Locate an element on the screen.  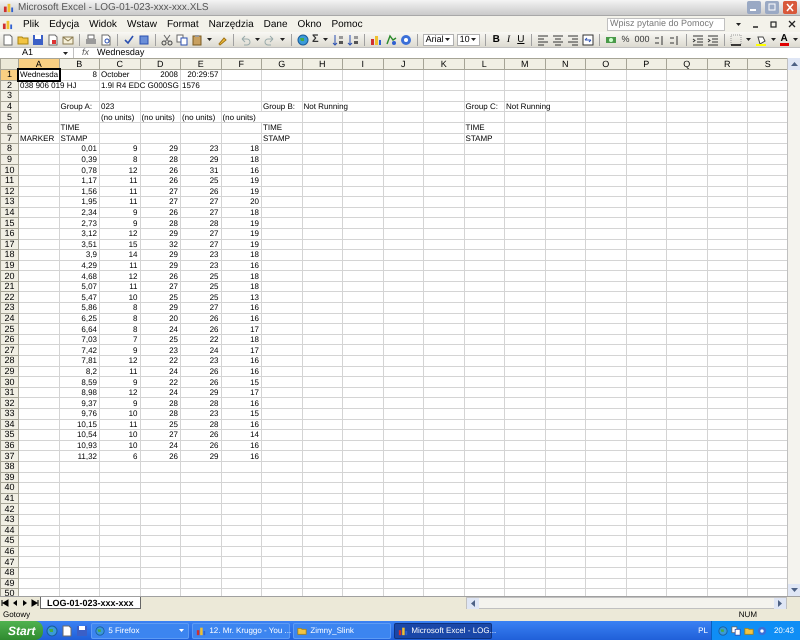
scroll-up-icon is located at coordinates (794, 64).